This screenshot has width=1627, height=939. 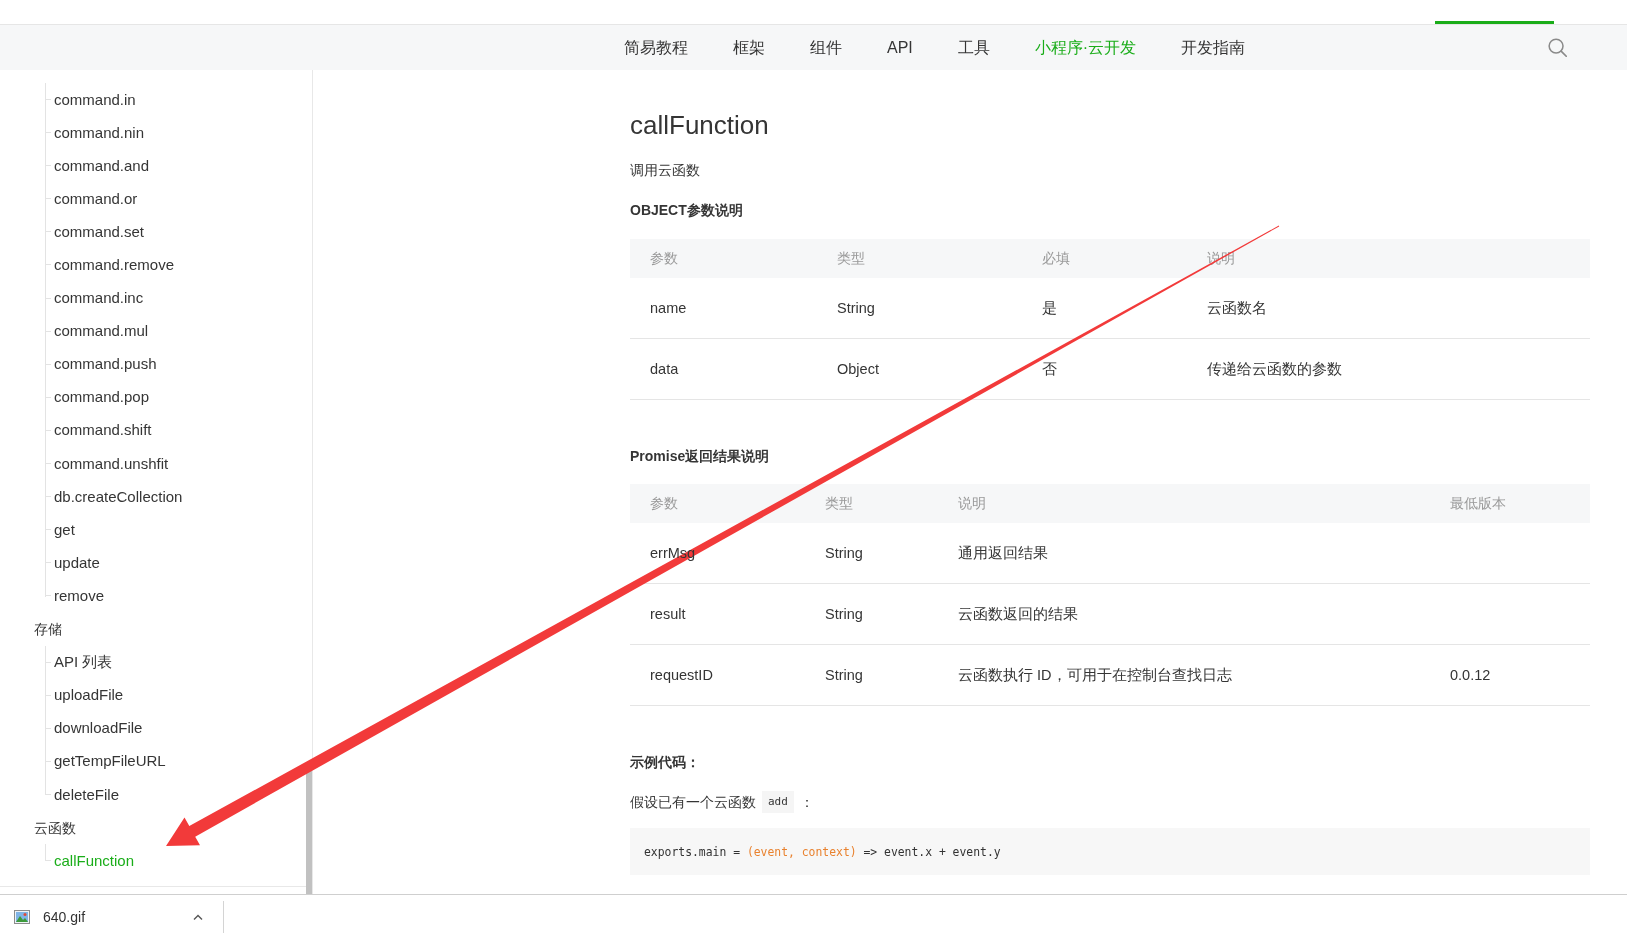 I want to click on sidebar-item: get, so click(x=64, y=529).